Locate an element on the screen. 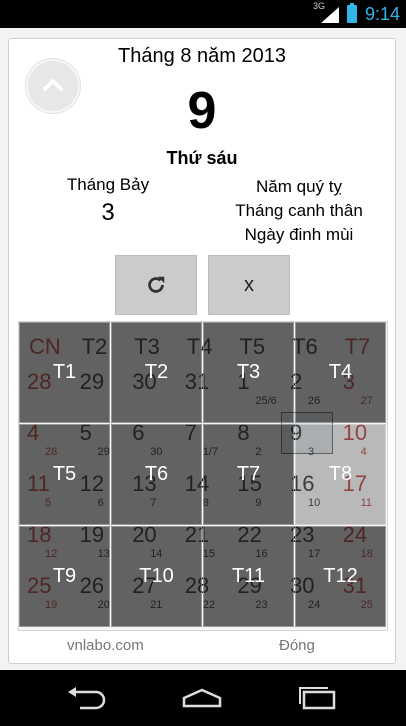  month-tile: T3 is located at coordinates (248, 372).